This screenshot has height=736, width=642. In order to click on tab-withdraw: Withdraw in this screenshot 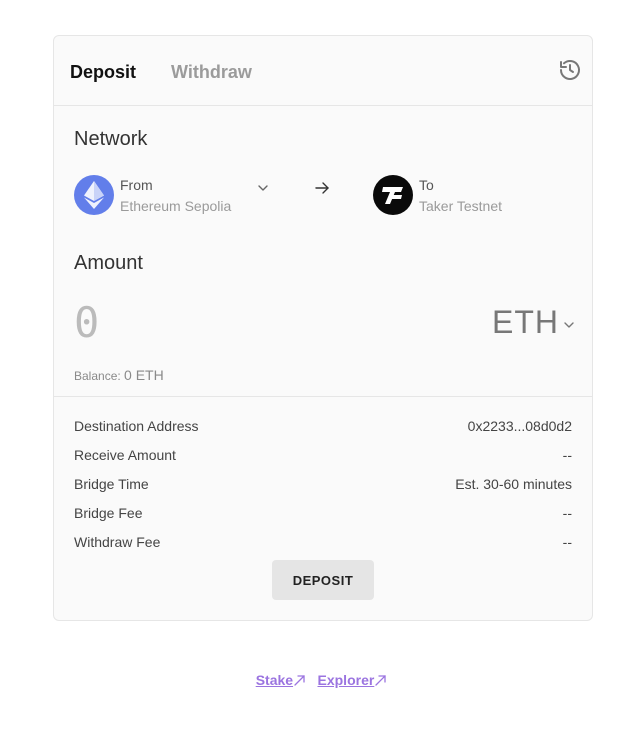, I will do `click(211, 72)`.